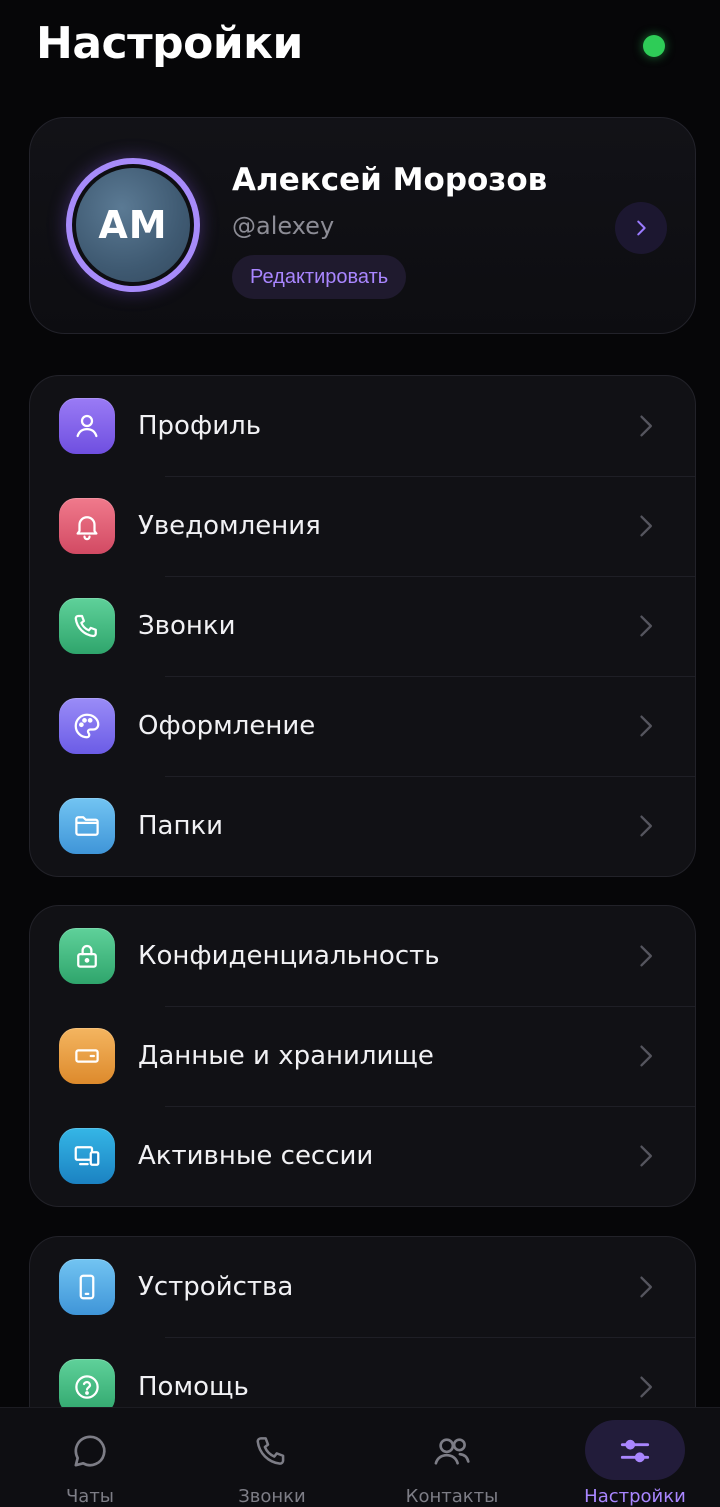  I want to click on settings-row-devices: Устройства, so click(362, 1287).